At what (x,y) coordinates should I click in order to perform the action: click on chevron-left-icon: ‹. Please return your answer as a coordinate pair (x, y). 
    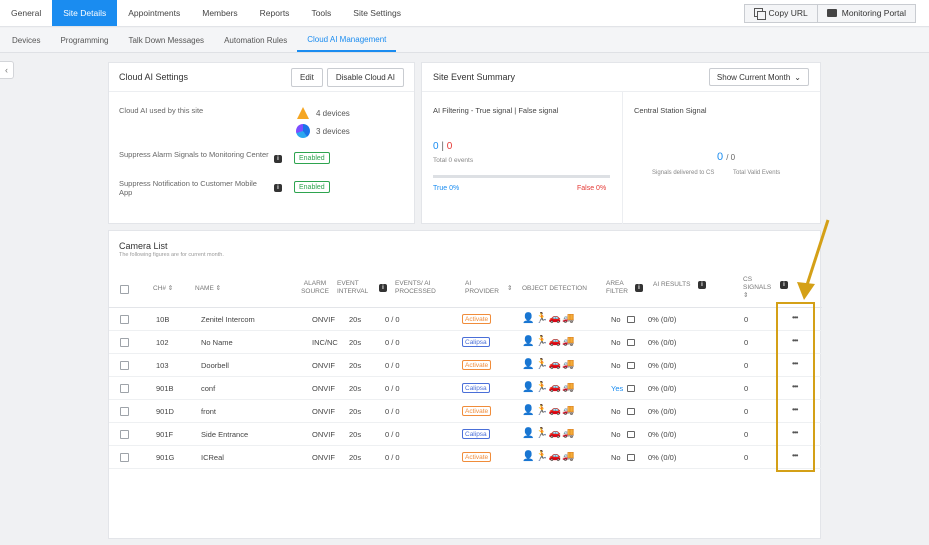
    Looking at the image, I should click on (6, 70).